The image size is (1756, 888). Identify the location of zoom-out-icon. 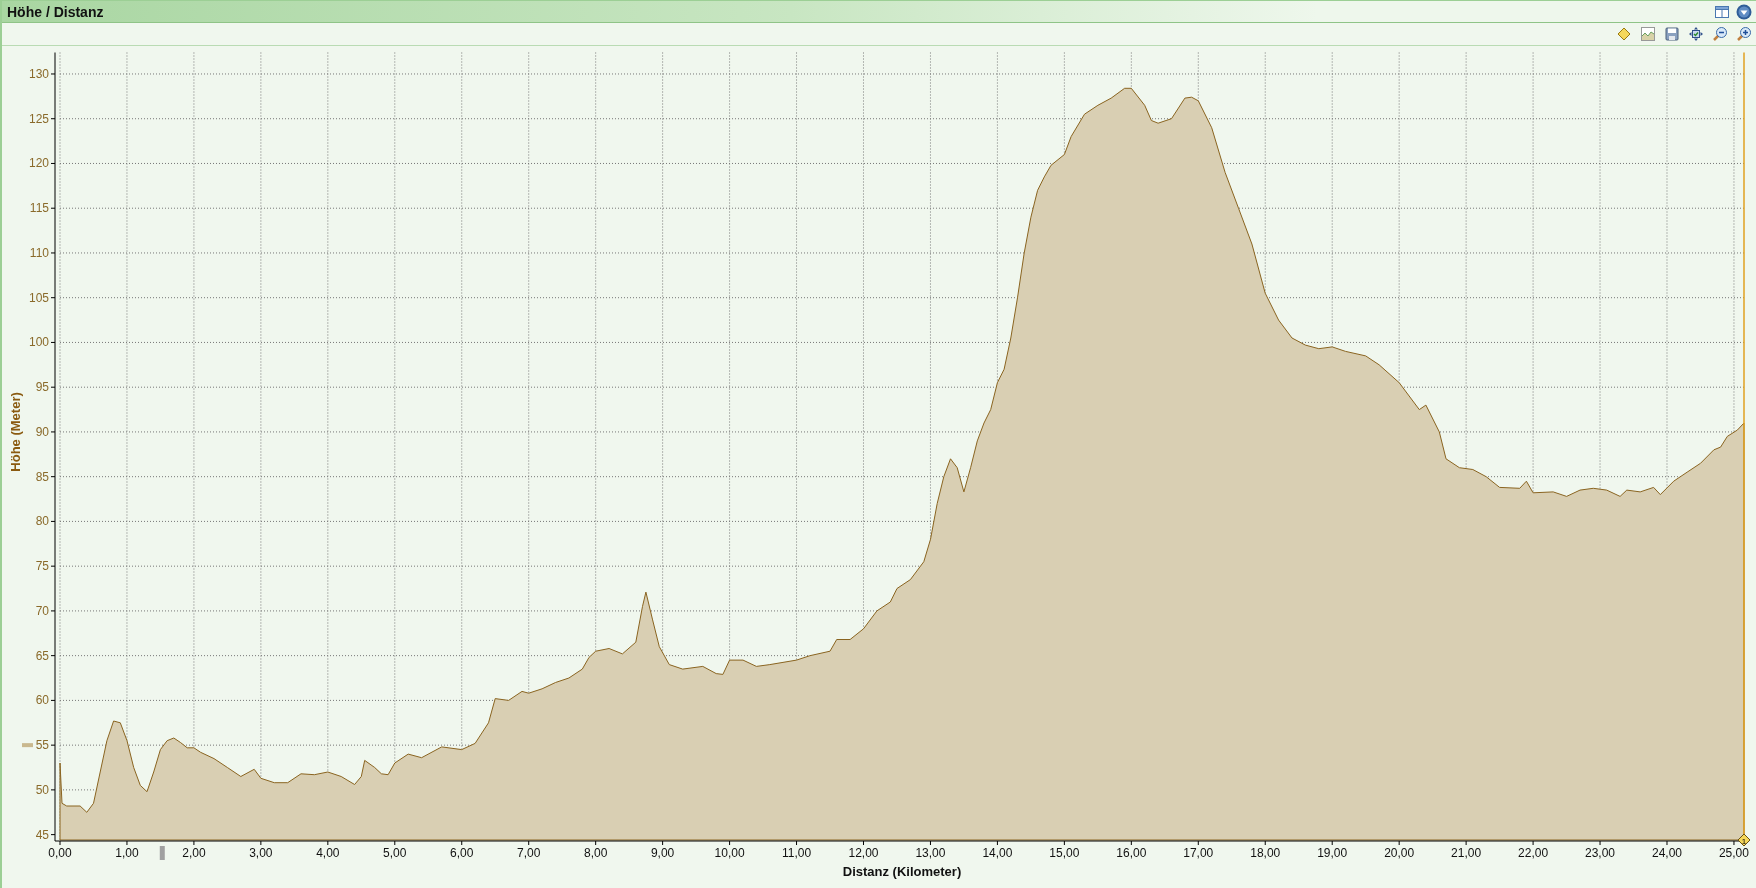
(1720, 34).